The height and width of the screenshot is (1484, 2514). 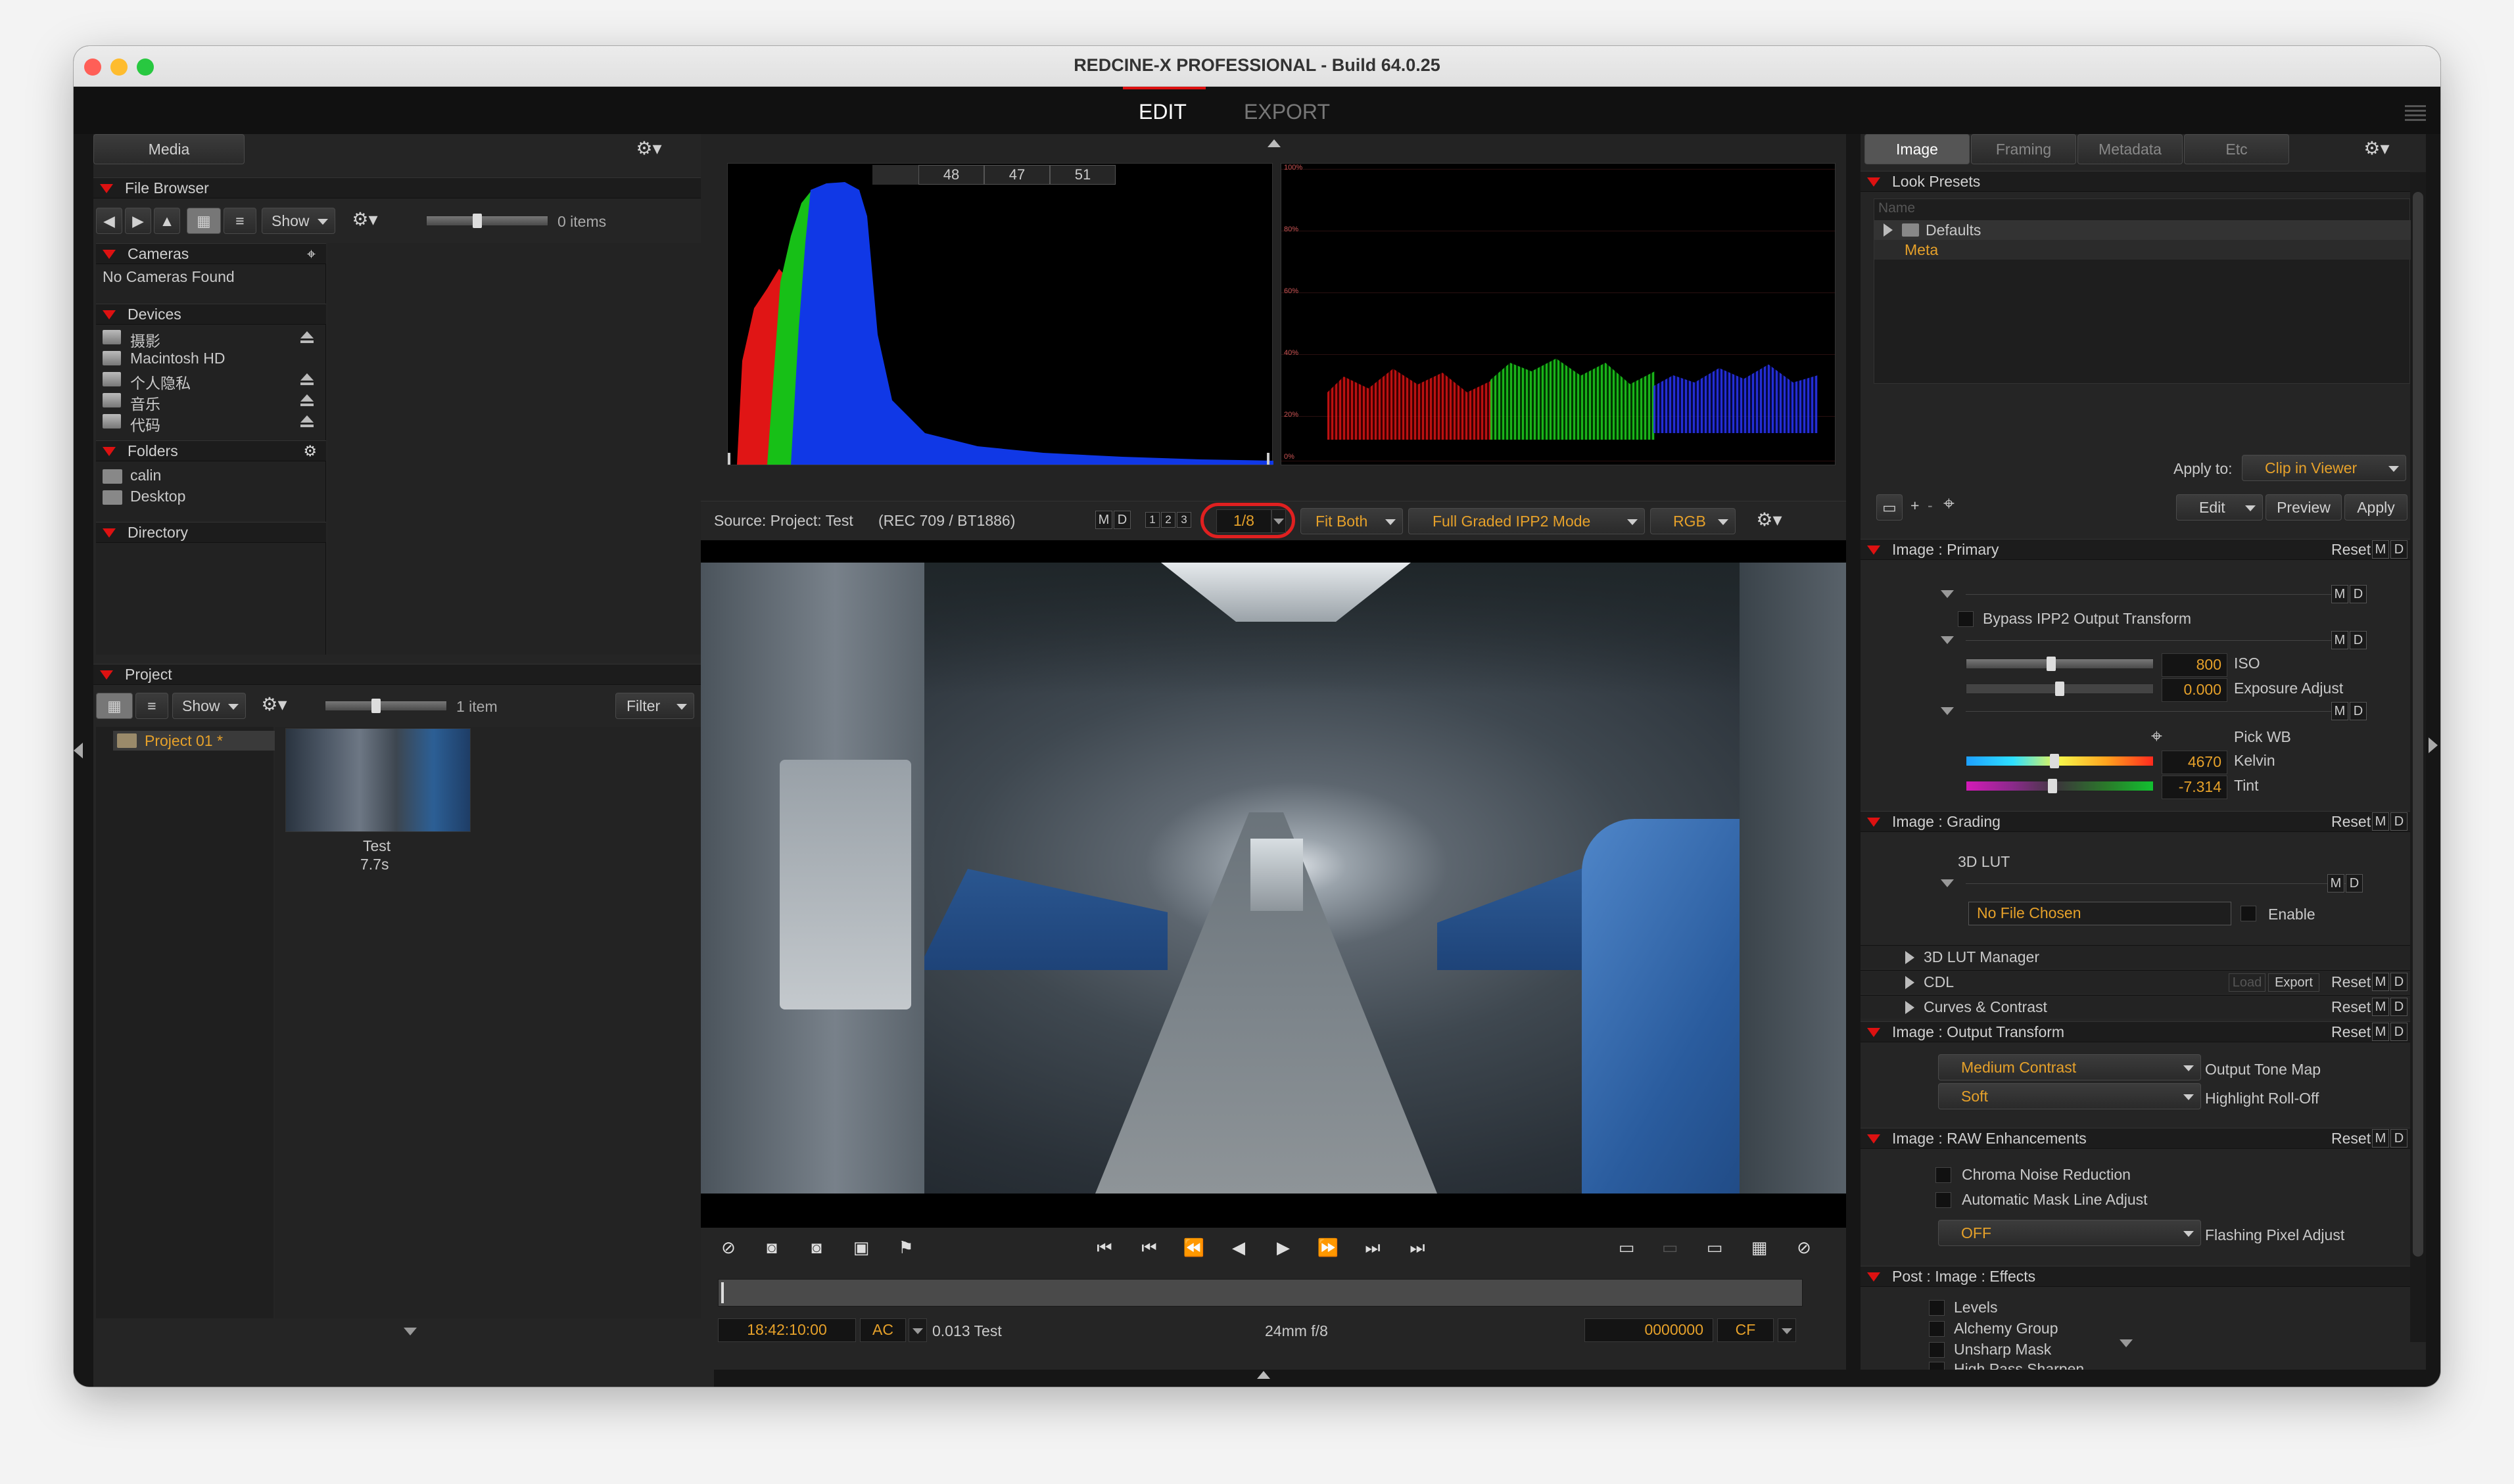 I want to click on crosshair-icon: ⌖, so click(x=311, y=254).